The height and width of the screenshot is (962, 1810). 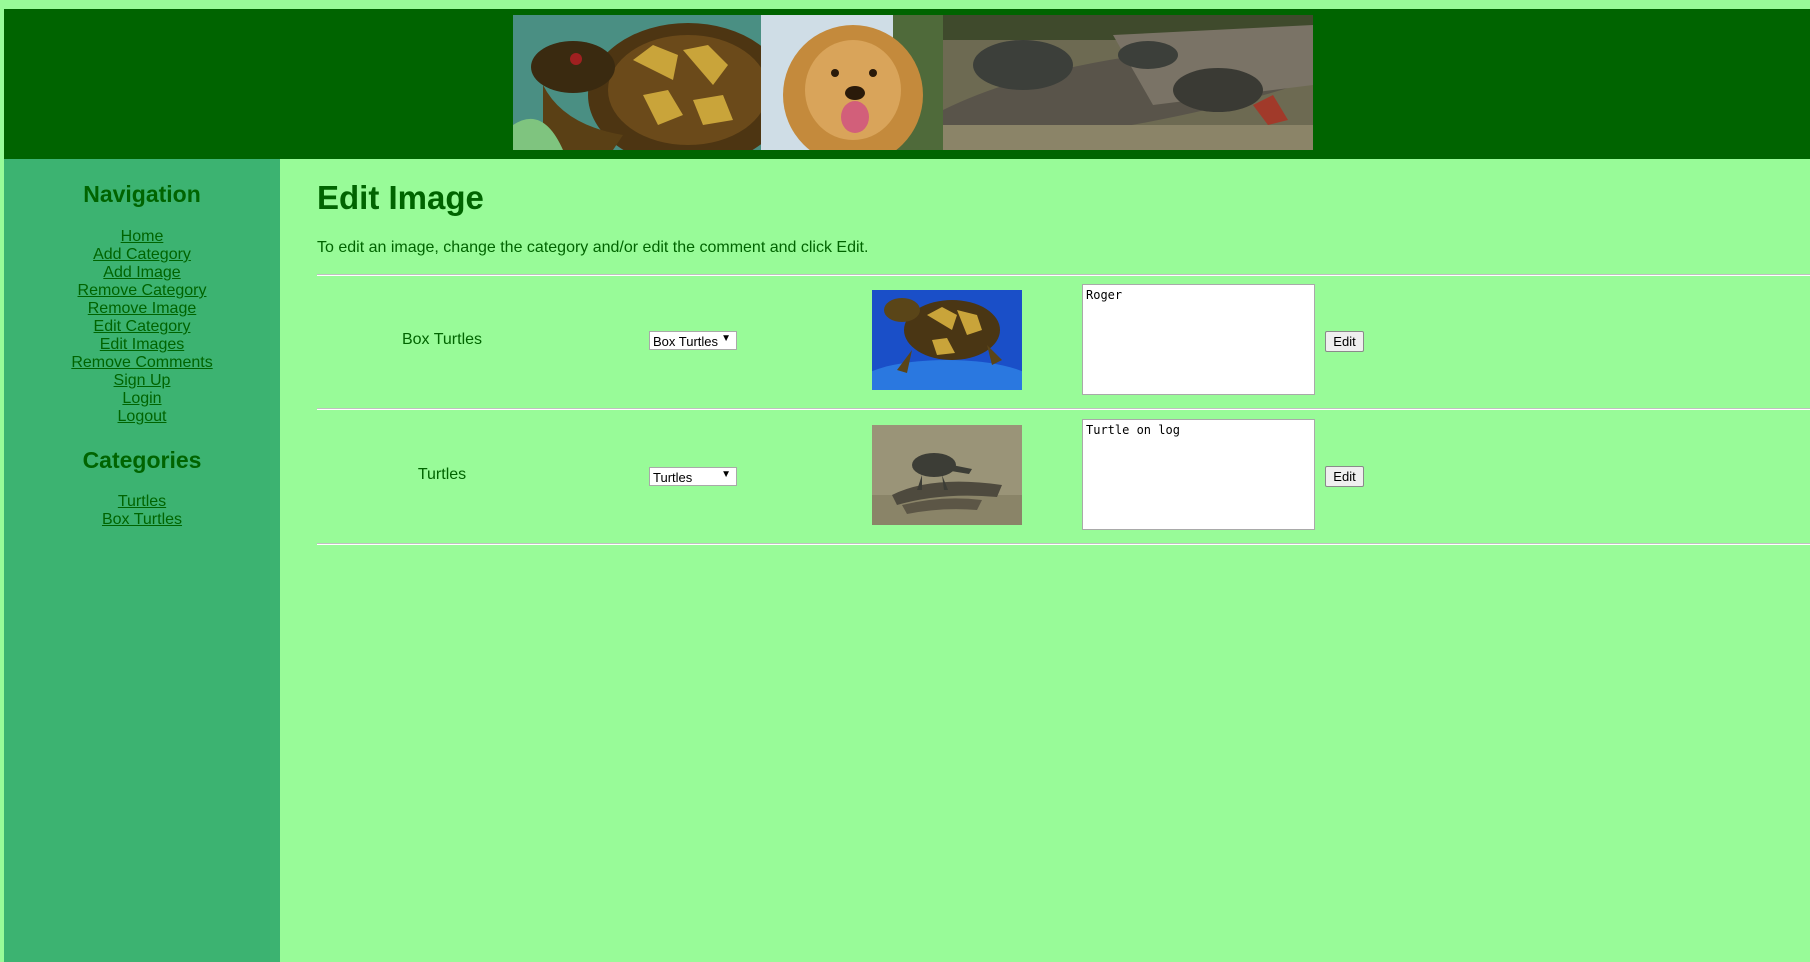 What do you see at coordinates (1198, 474) in the screenshot?
I see `comment-textarea: Turtle on log` at bounding box center [1198, 474].